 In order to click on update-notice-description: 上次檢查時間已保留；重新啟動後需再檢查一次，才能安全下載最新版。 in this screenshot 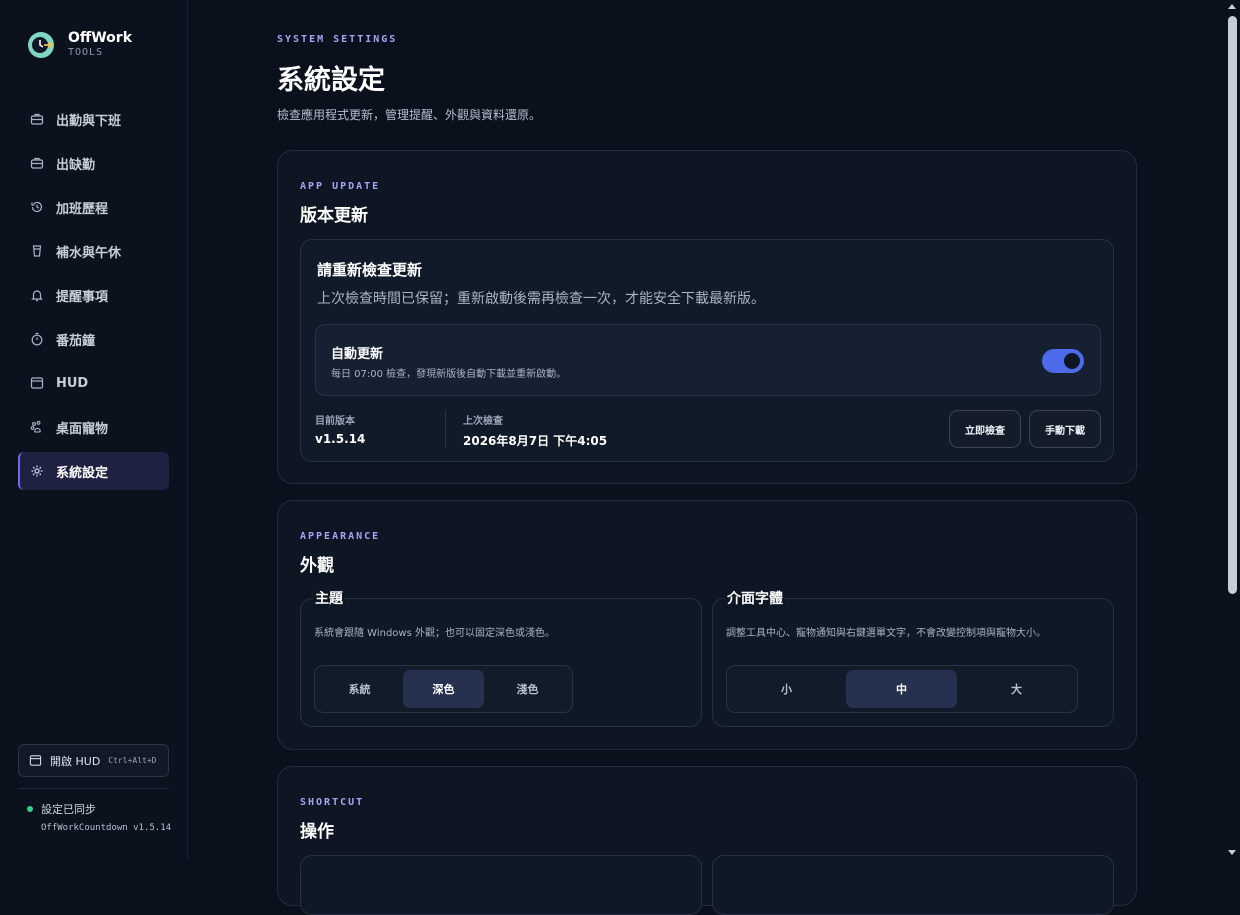, I will do `click(541, 299)`.